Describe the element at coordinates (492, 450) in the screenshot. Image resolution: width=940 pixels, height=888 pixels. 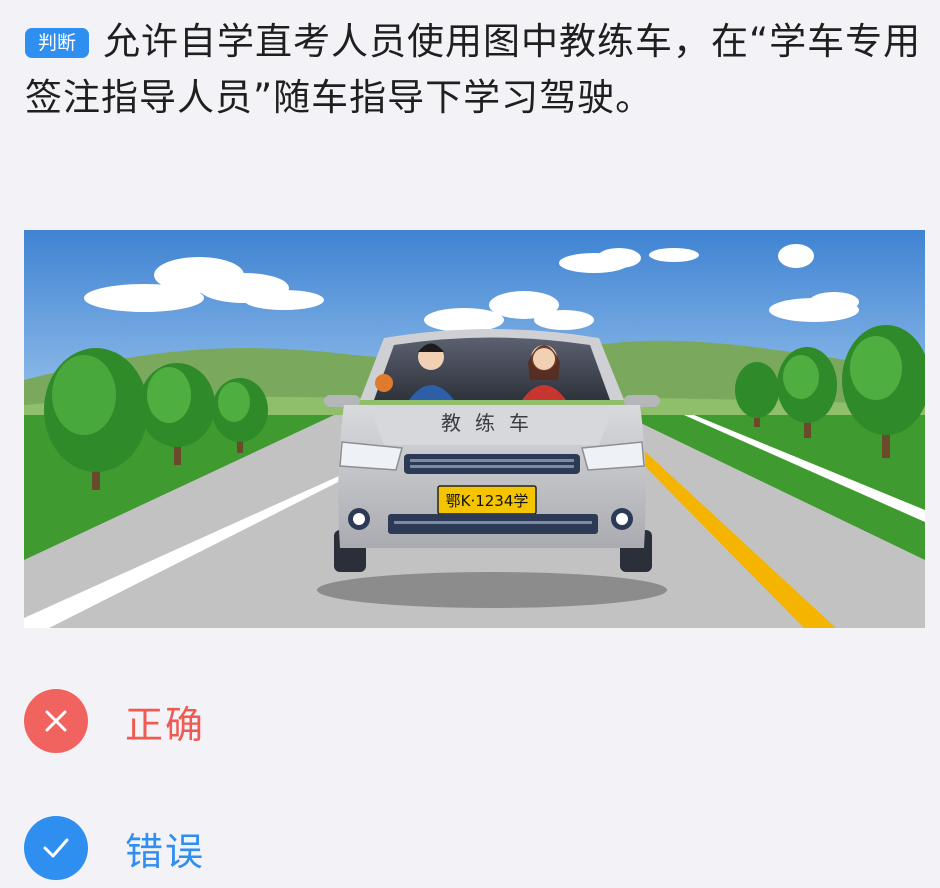
I see `training-car: 鄂K·1234学 教练车` at that location.